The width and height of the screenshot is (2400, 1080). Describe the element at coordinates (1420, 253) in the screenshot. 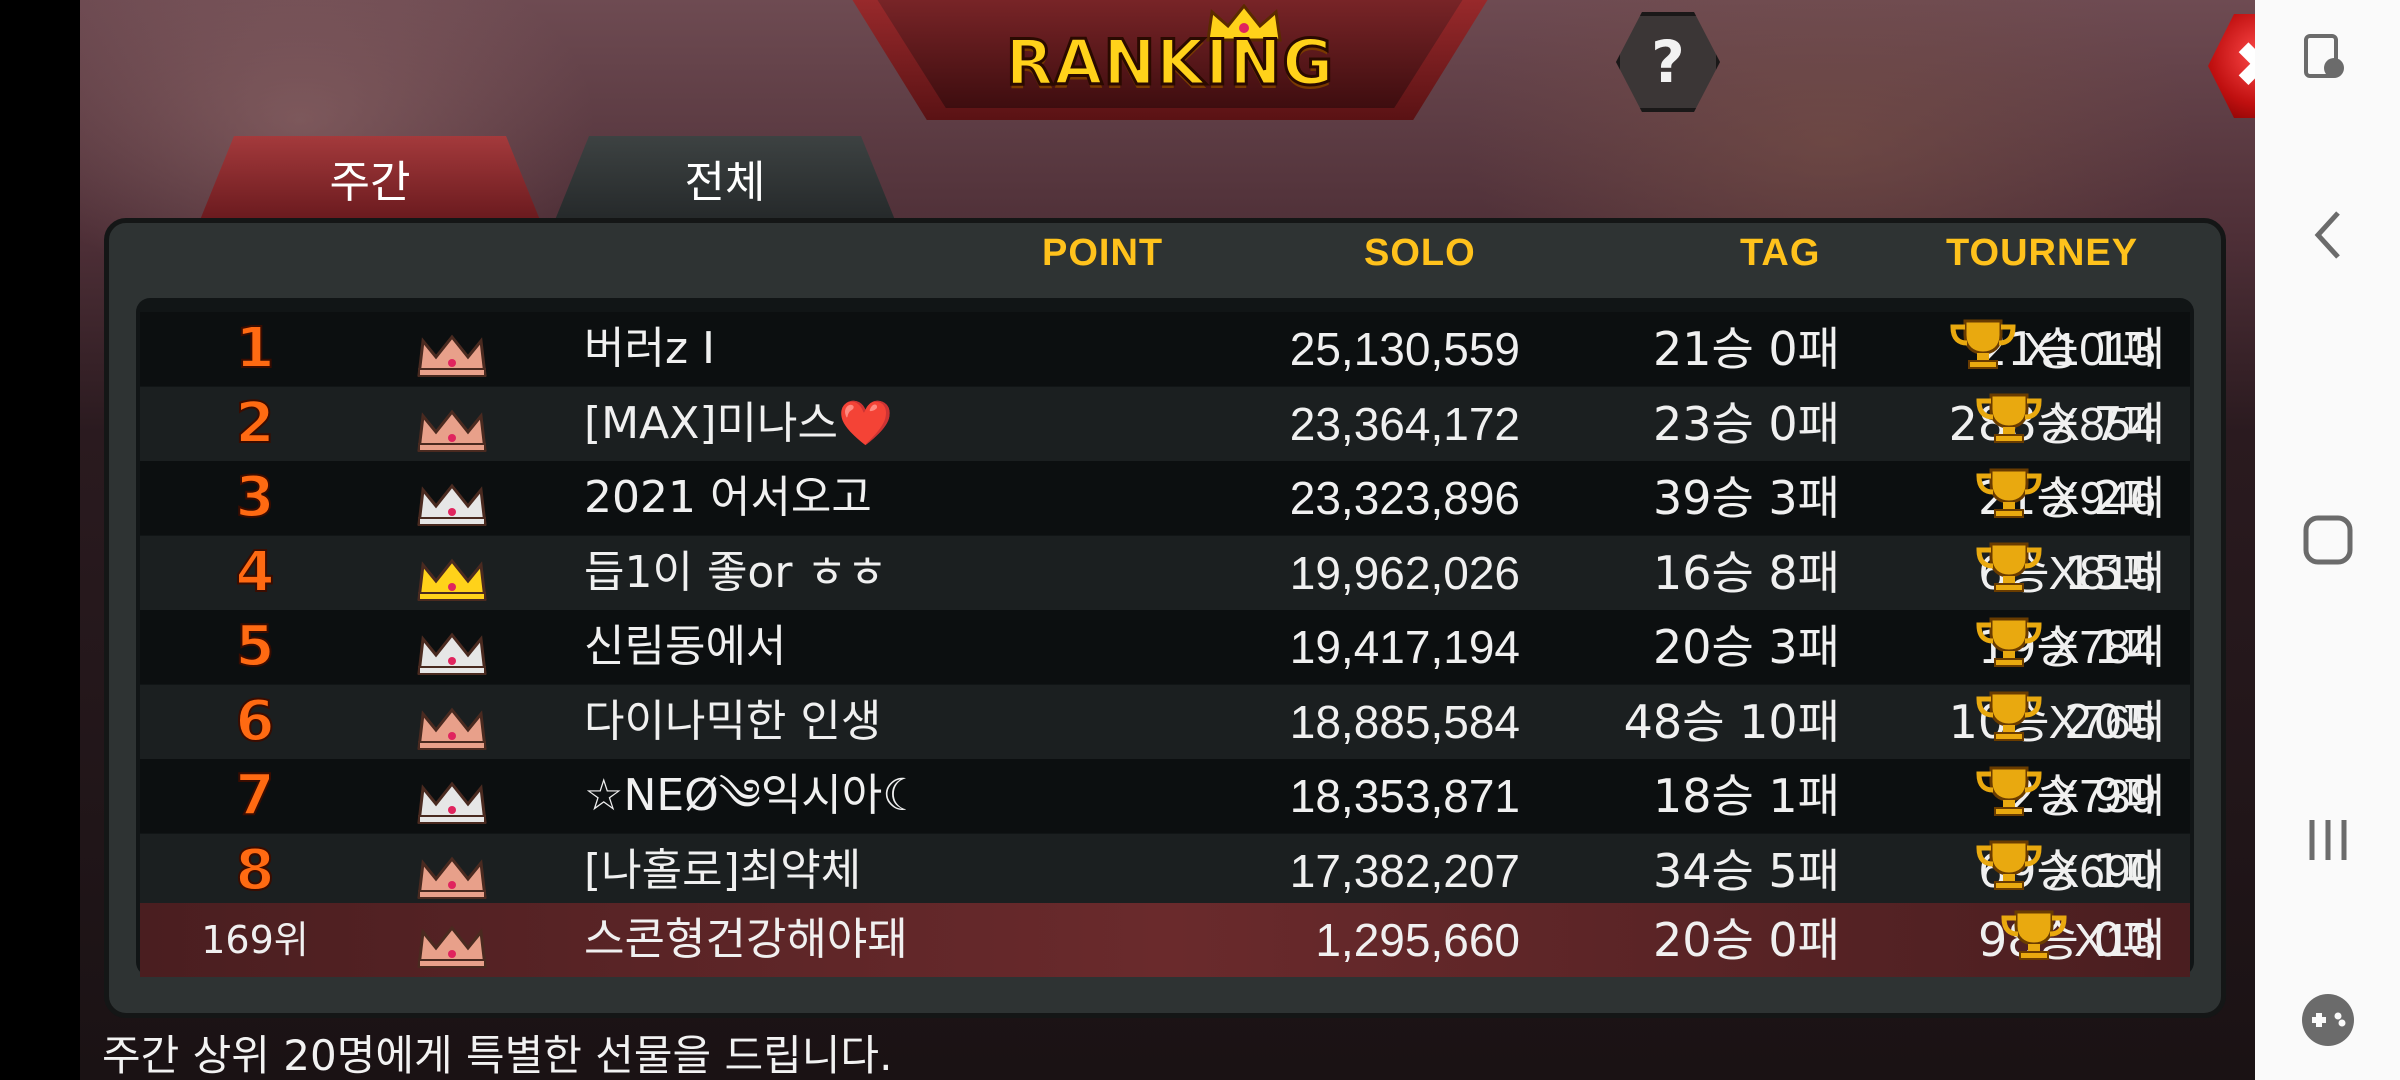

I see `column-header-solo: SOLO` at that location.